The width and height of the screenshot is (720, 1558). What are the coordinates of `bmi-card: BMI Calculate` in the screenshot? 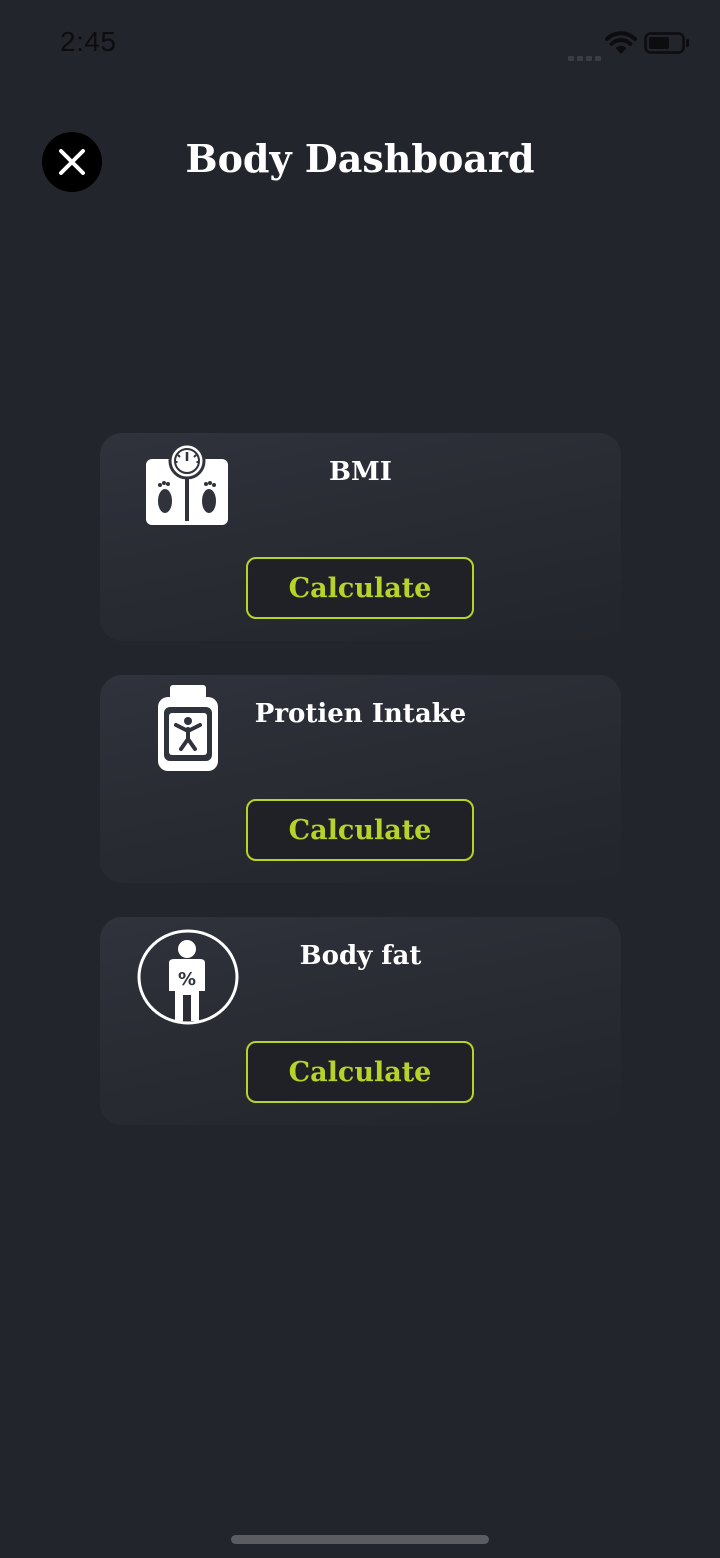 It's located at (360, 537).